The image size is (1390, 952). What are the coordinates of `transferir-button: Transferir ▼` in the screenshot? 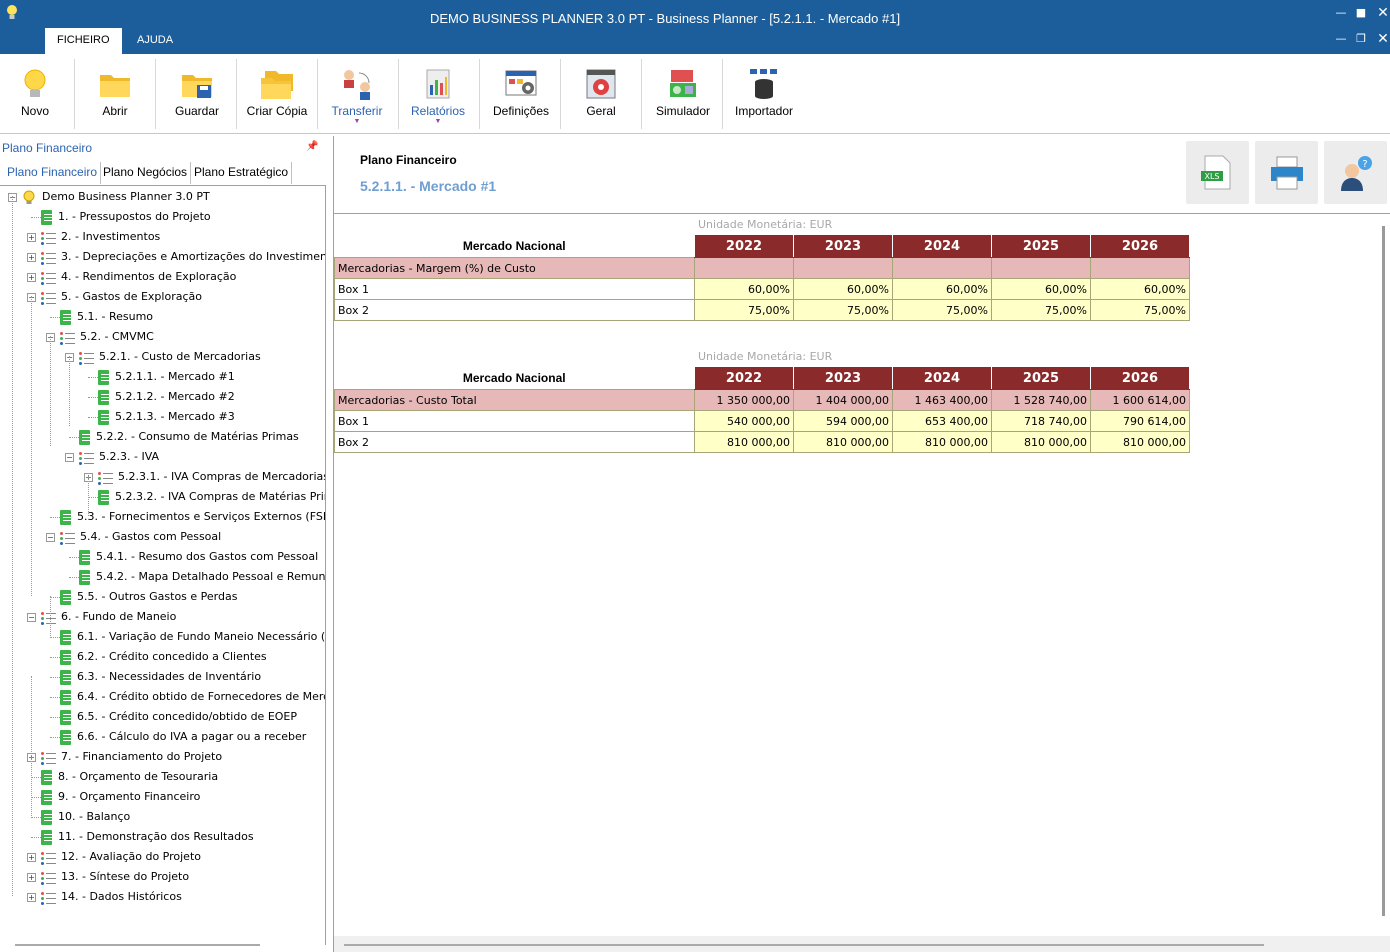 It's located at (357, 94).